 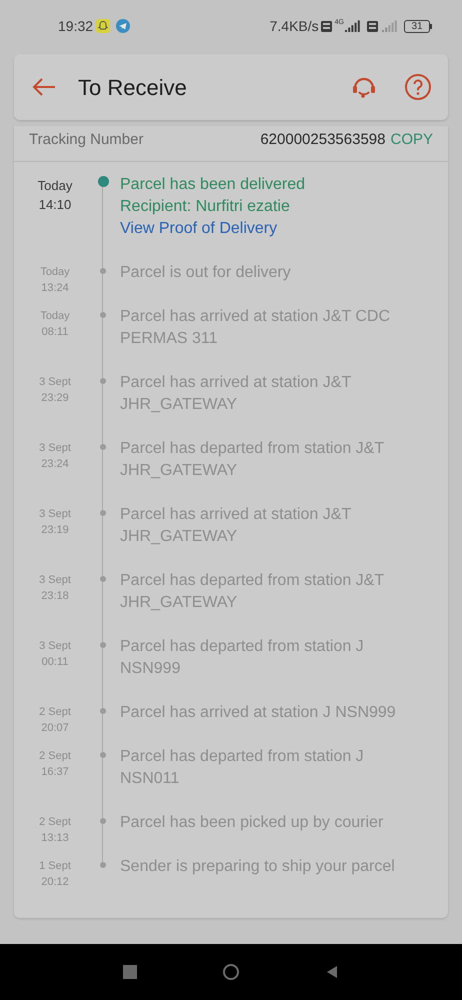 What do you see at coordinates (123, 26) in the screenshot?
I see `telegram-icon` at bounding box center [123, 26].